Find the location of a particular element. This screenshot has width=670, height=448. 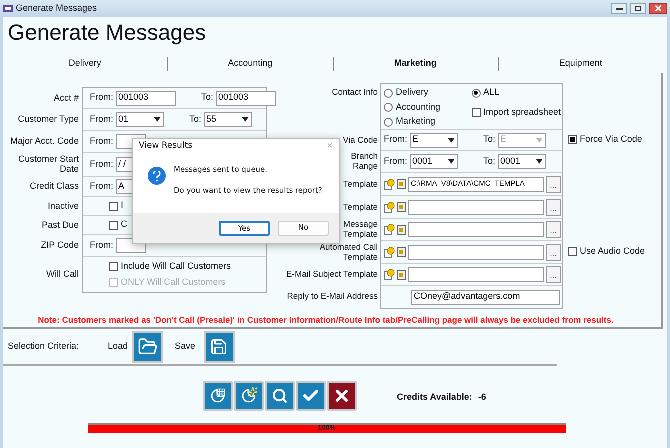

field-label: -6 is located at coordinates (482, 397).